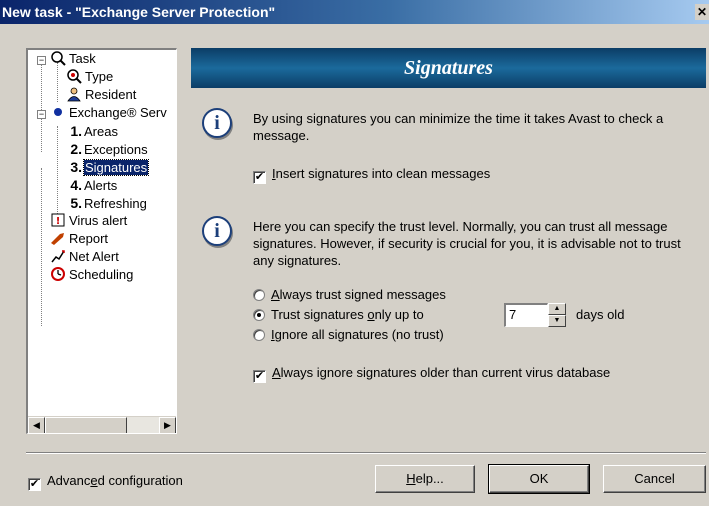 The width and height of the screenshot is (709, 506). I want to click on tree-item-type: Type, so click(89, 77).